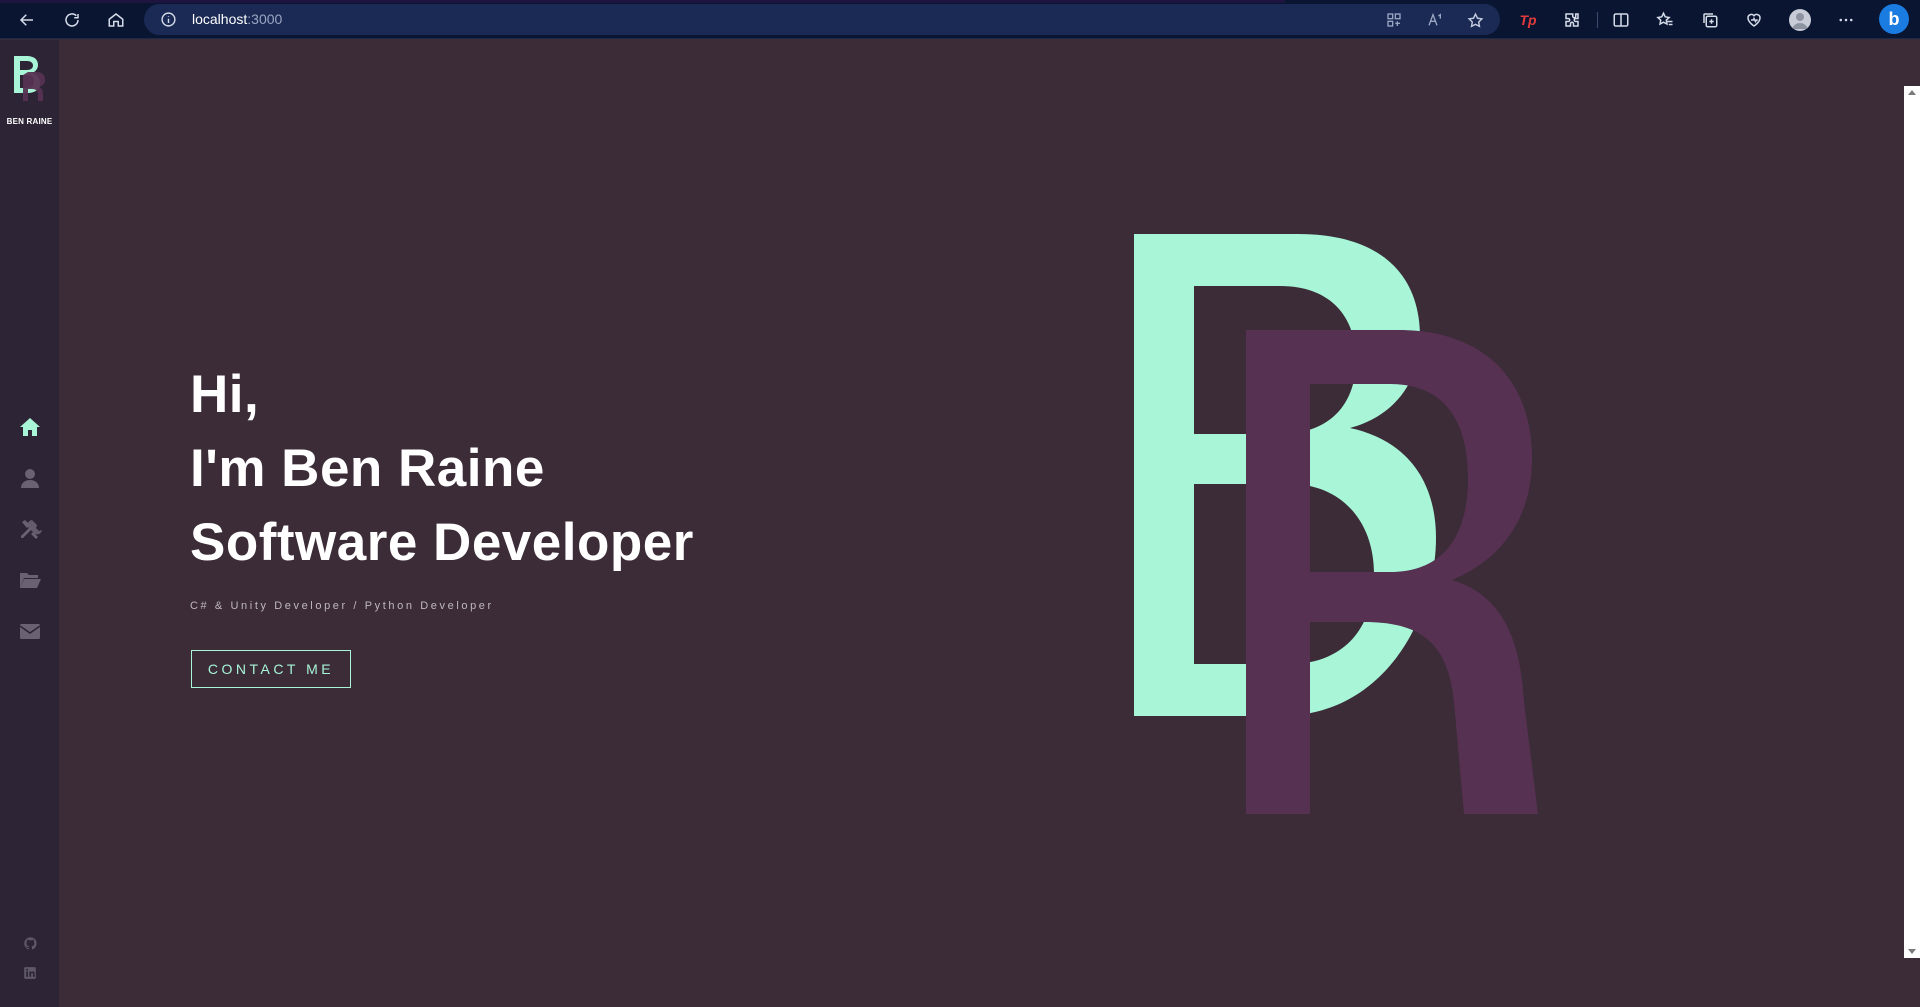 The width and height of the screenshot is (1920, 1007). Describe the element at coordinates (29, 121) in the screenshot. I see `logo-text: BEN RAINE` at that location.